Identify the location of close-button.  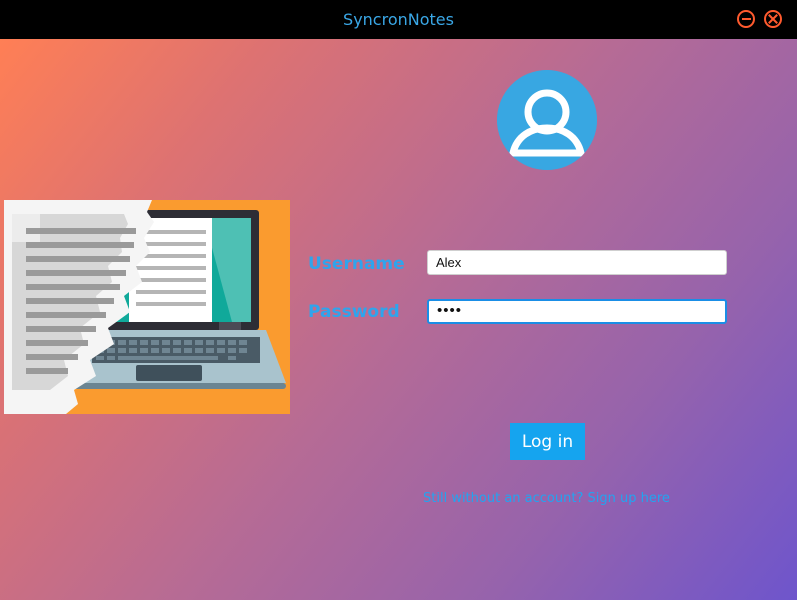
(773, 19).